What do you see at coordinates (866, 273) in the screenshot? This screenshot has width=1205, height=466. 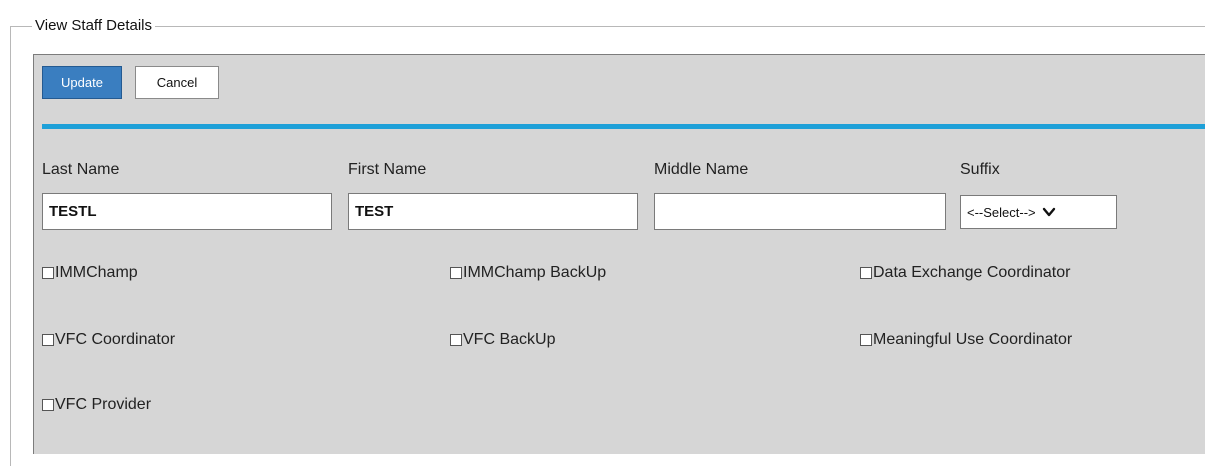 I see `data-exchange-checkbox` at bounding box center [866, 273].